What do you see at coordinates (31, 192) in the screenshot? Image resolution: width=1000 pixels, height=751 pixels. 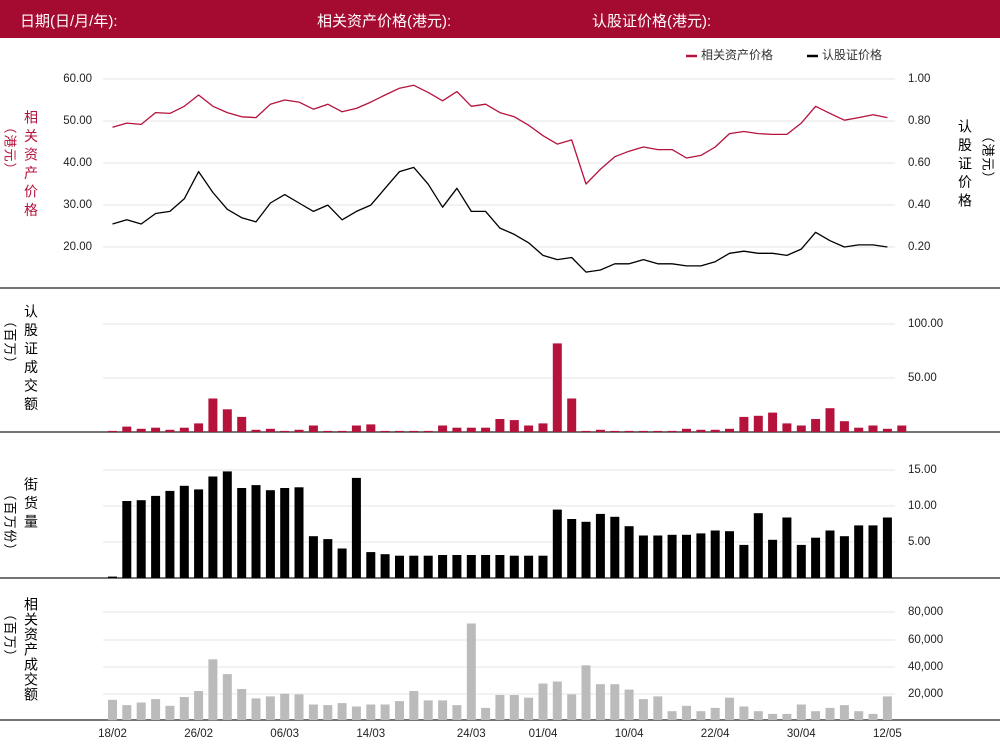 I see `left-axis-label-char-4: 价` at bounding box center [31, 192].